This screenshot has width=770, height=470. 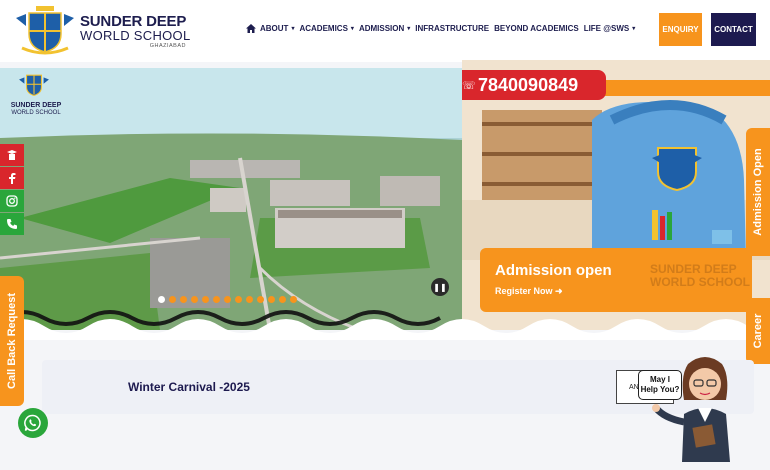 I want to click on nav-academics: ACADEMICS ▾, so click(x=326, y=28).